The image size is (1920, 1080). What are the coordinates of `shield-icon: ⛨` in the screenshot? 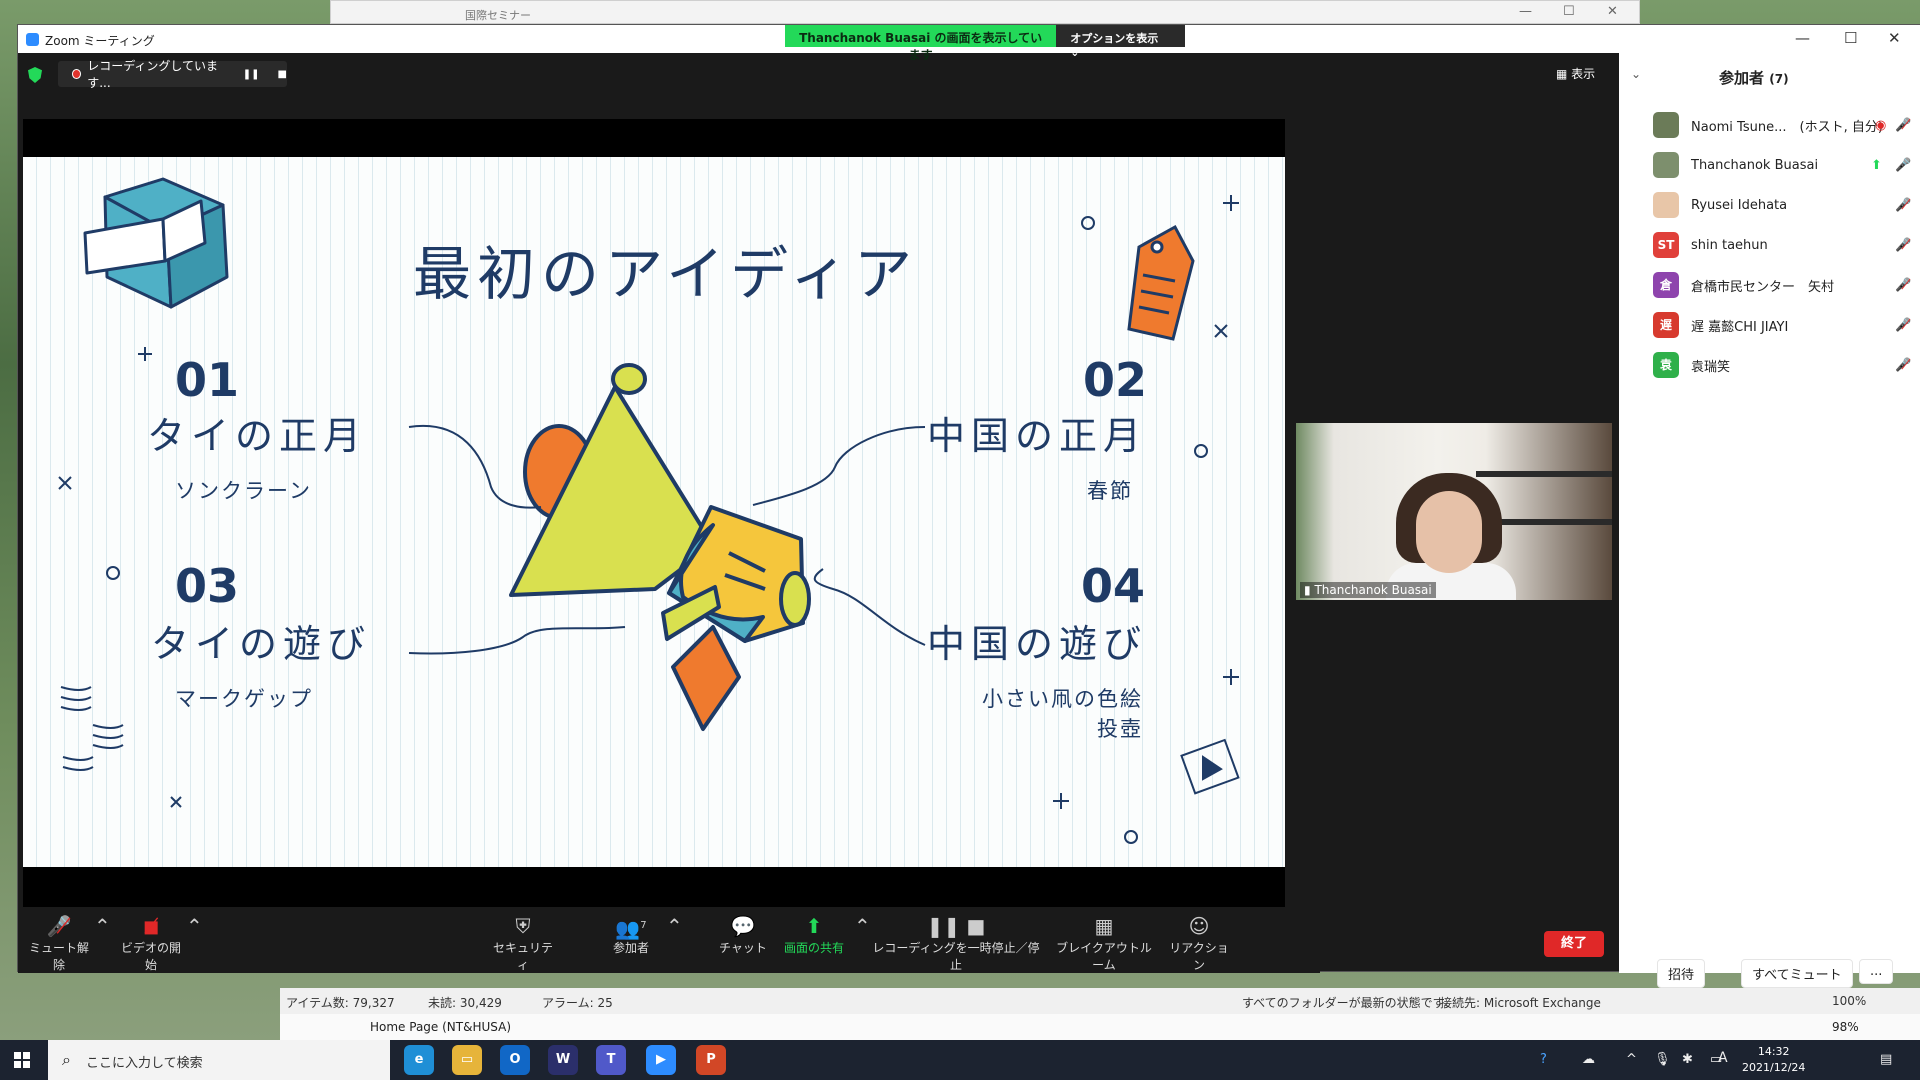 It's located at (523, 926).